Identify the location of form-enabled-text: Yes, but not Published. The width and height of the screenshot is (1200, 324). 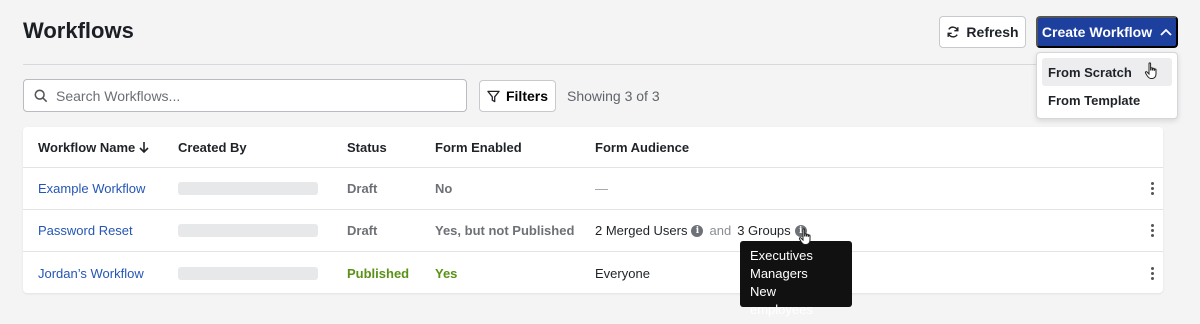
(505, 230).